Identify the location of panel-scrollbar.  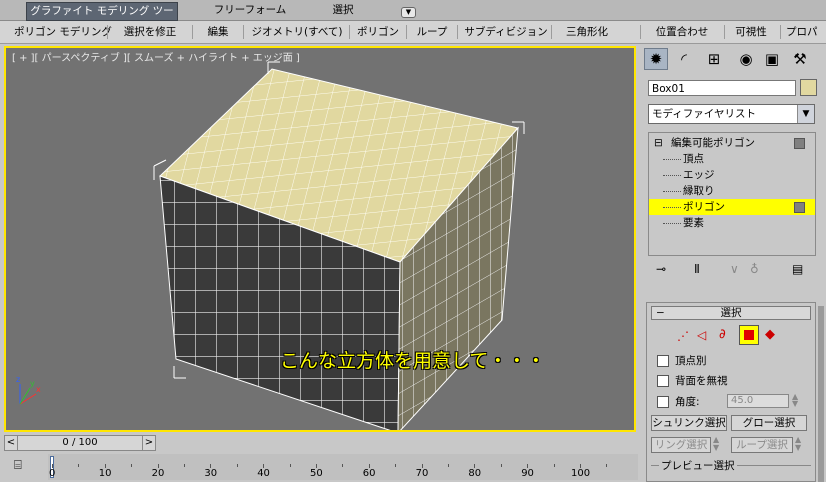
(821, 394).